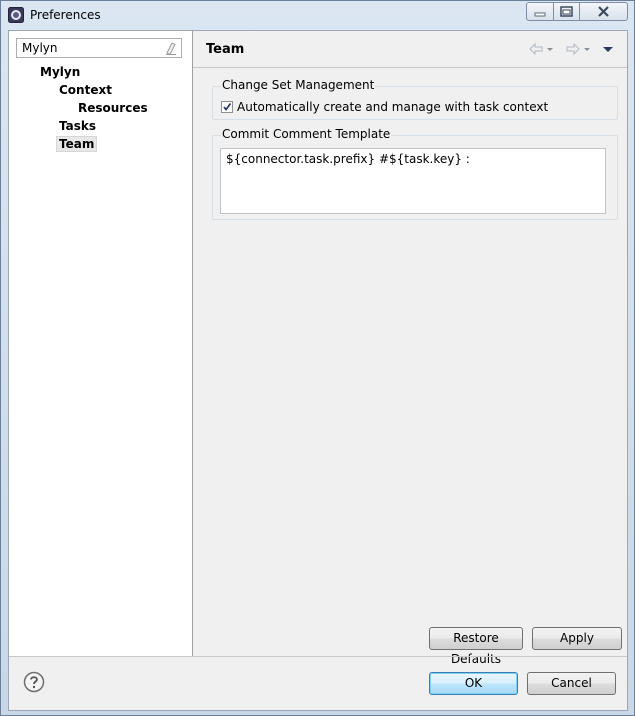 This screenshot has height=716, width=635. Describe the element at coordinates (476, 646) in the screenshot. I see `restore-defaults-button: Restore Defaults` at that location.